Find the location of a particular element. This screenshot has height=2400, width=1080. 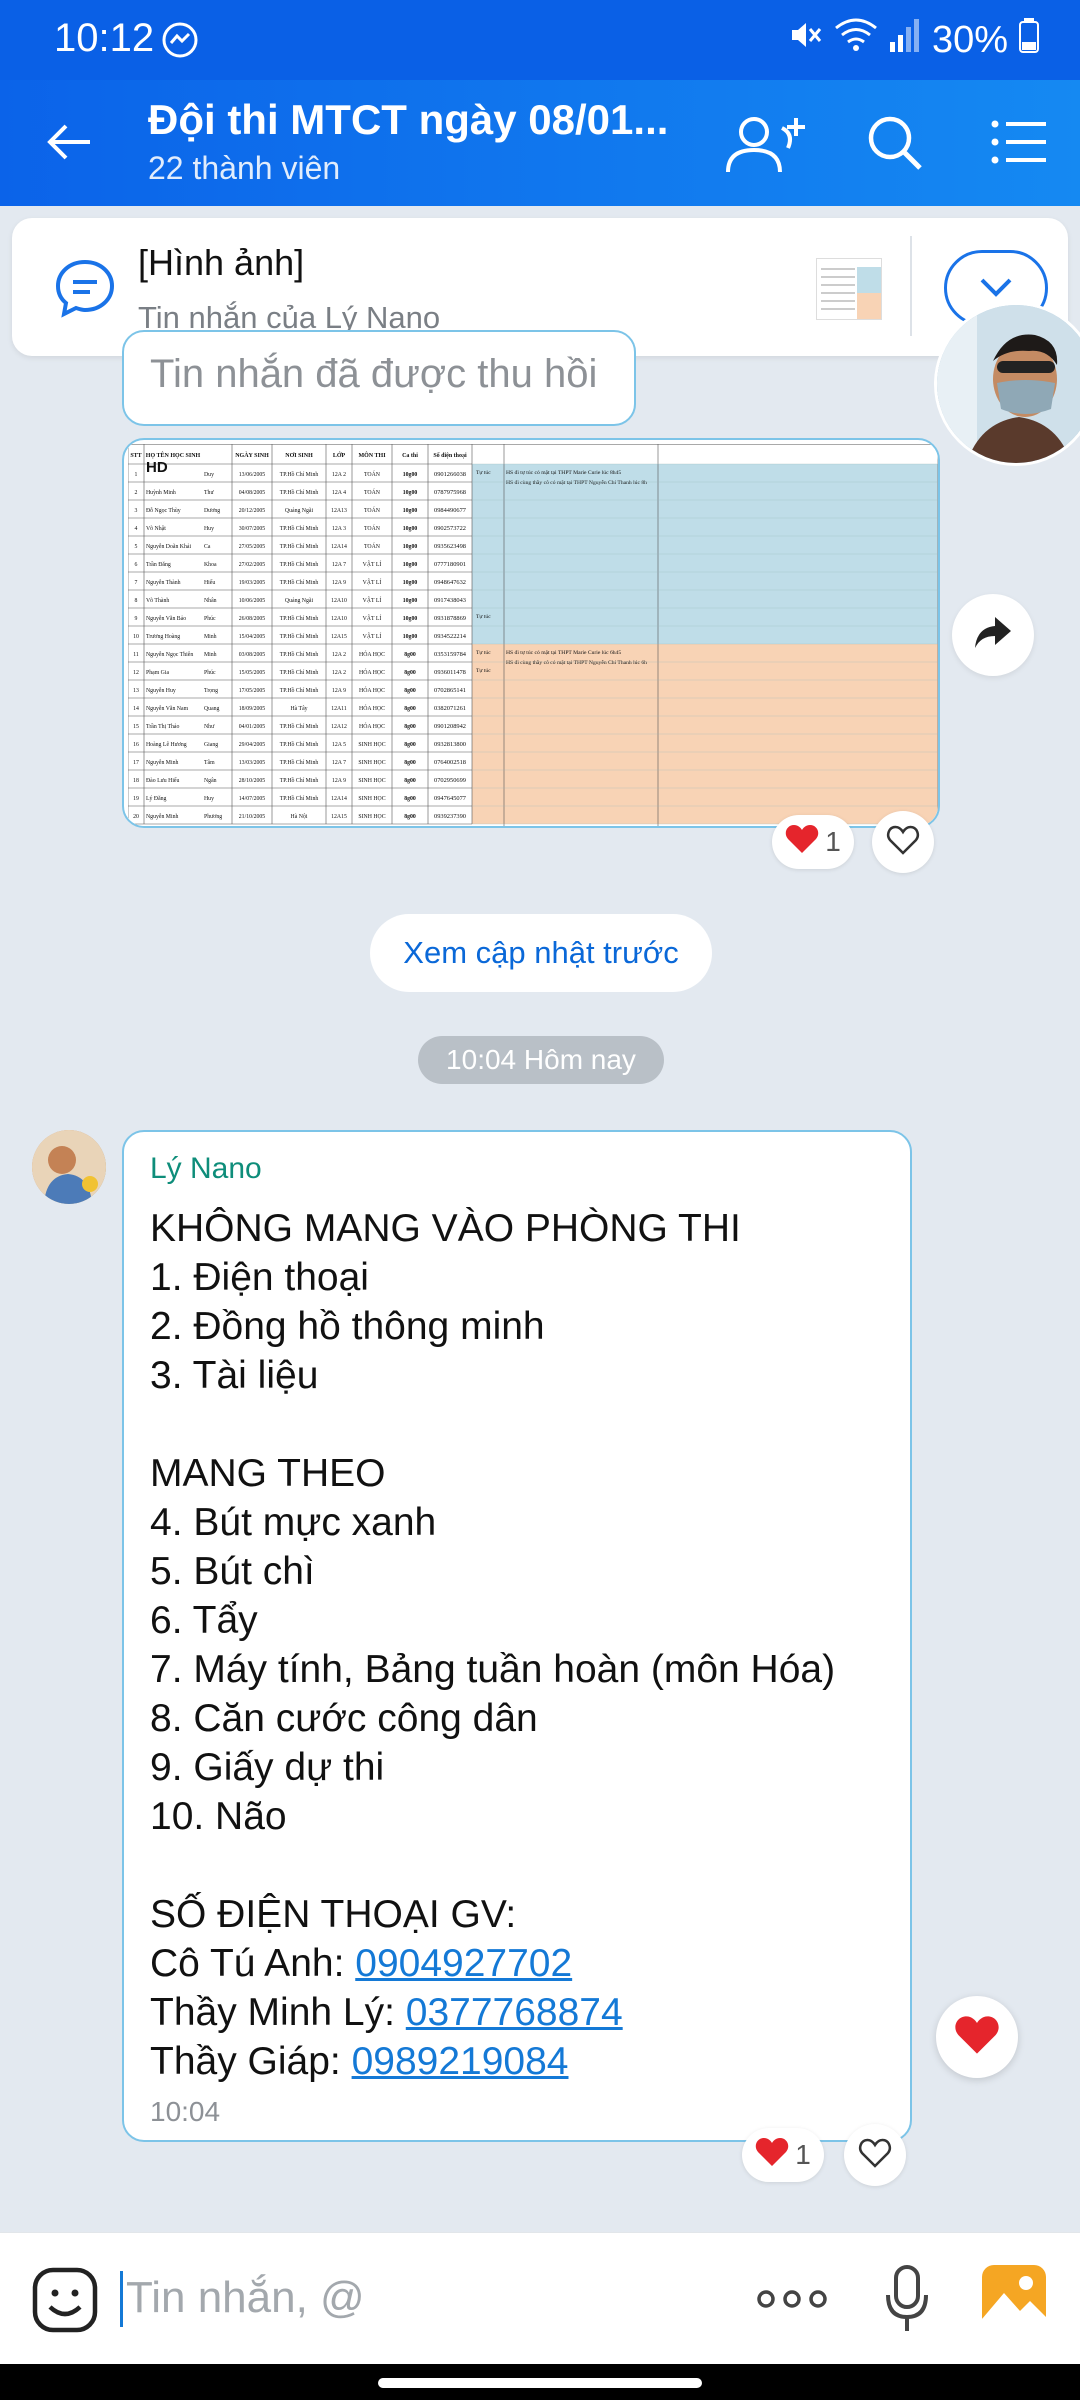

sheet-cell: 12A 7 is located at coordinates (339, 565).